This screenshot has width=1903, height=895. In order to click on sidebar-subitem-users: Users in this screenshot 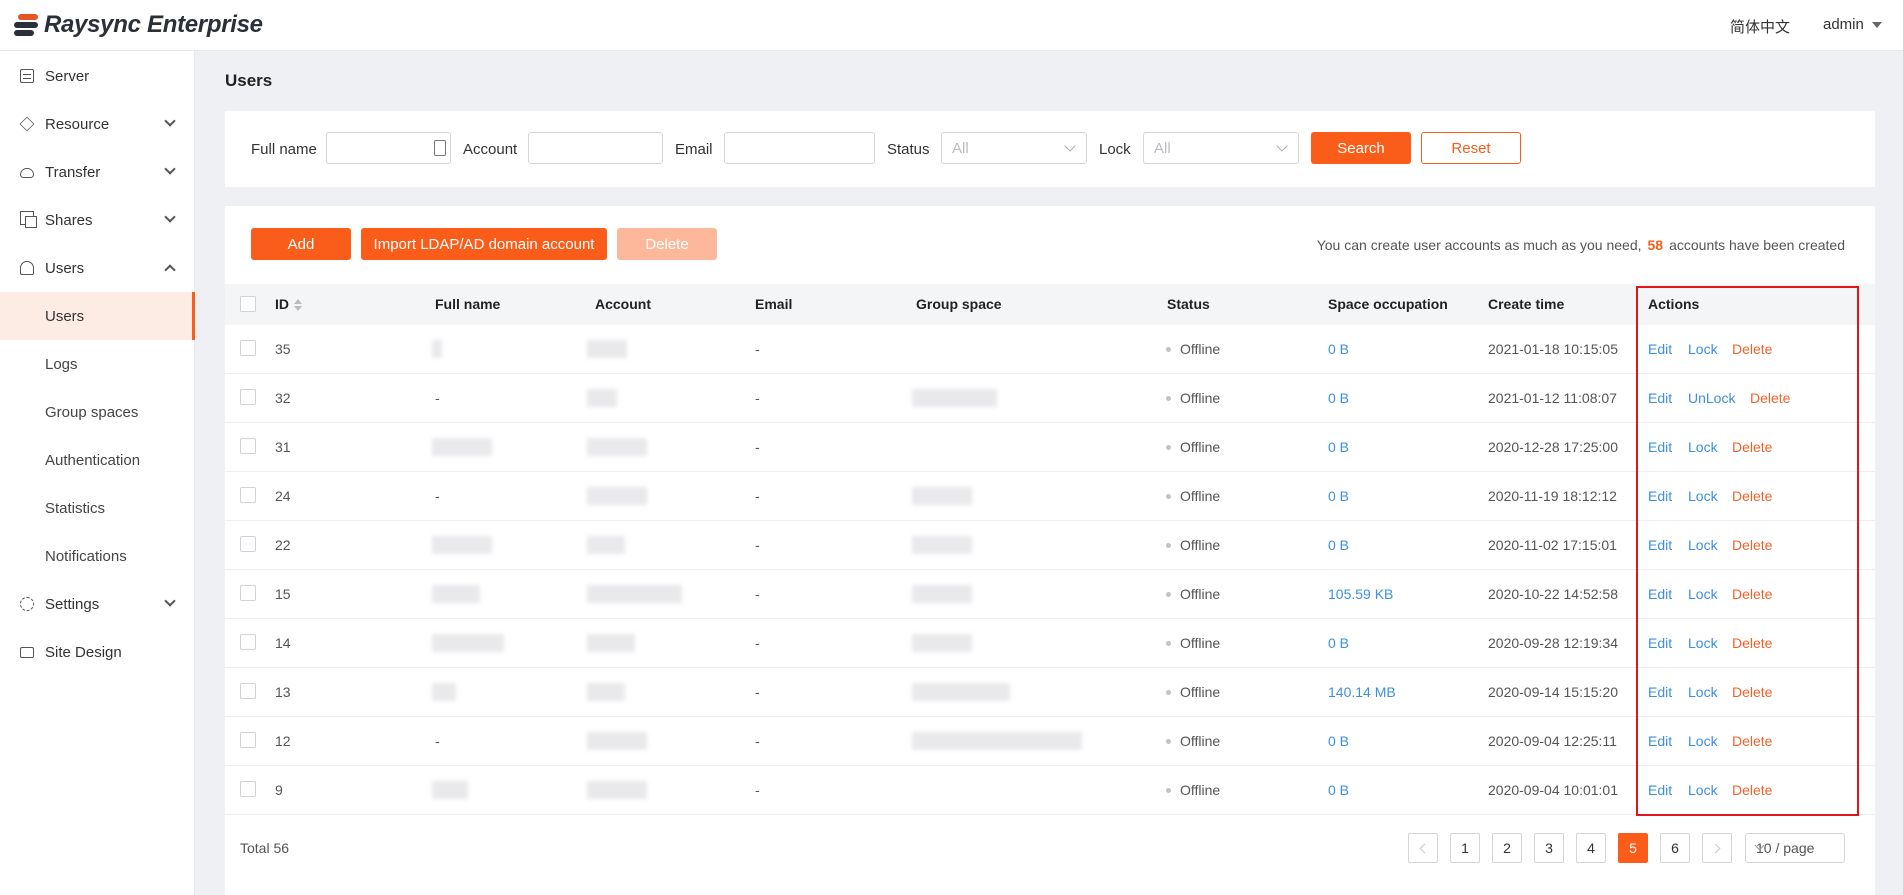, I will do `click(97, 316)`.